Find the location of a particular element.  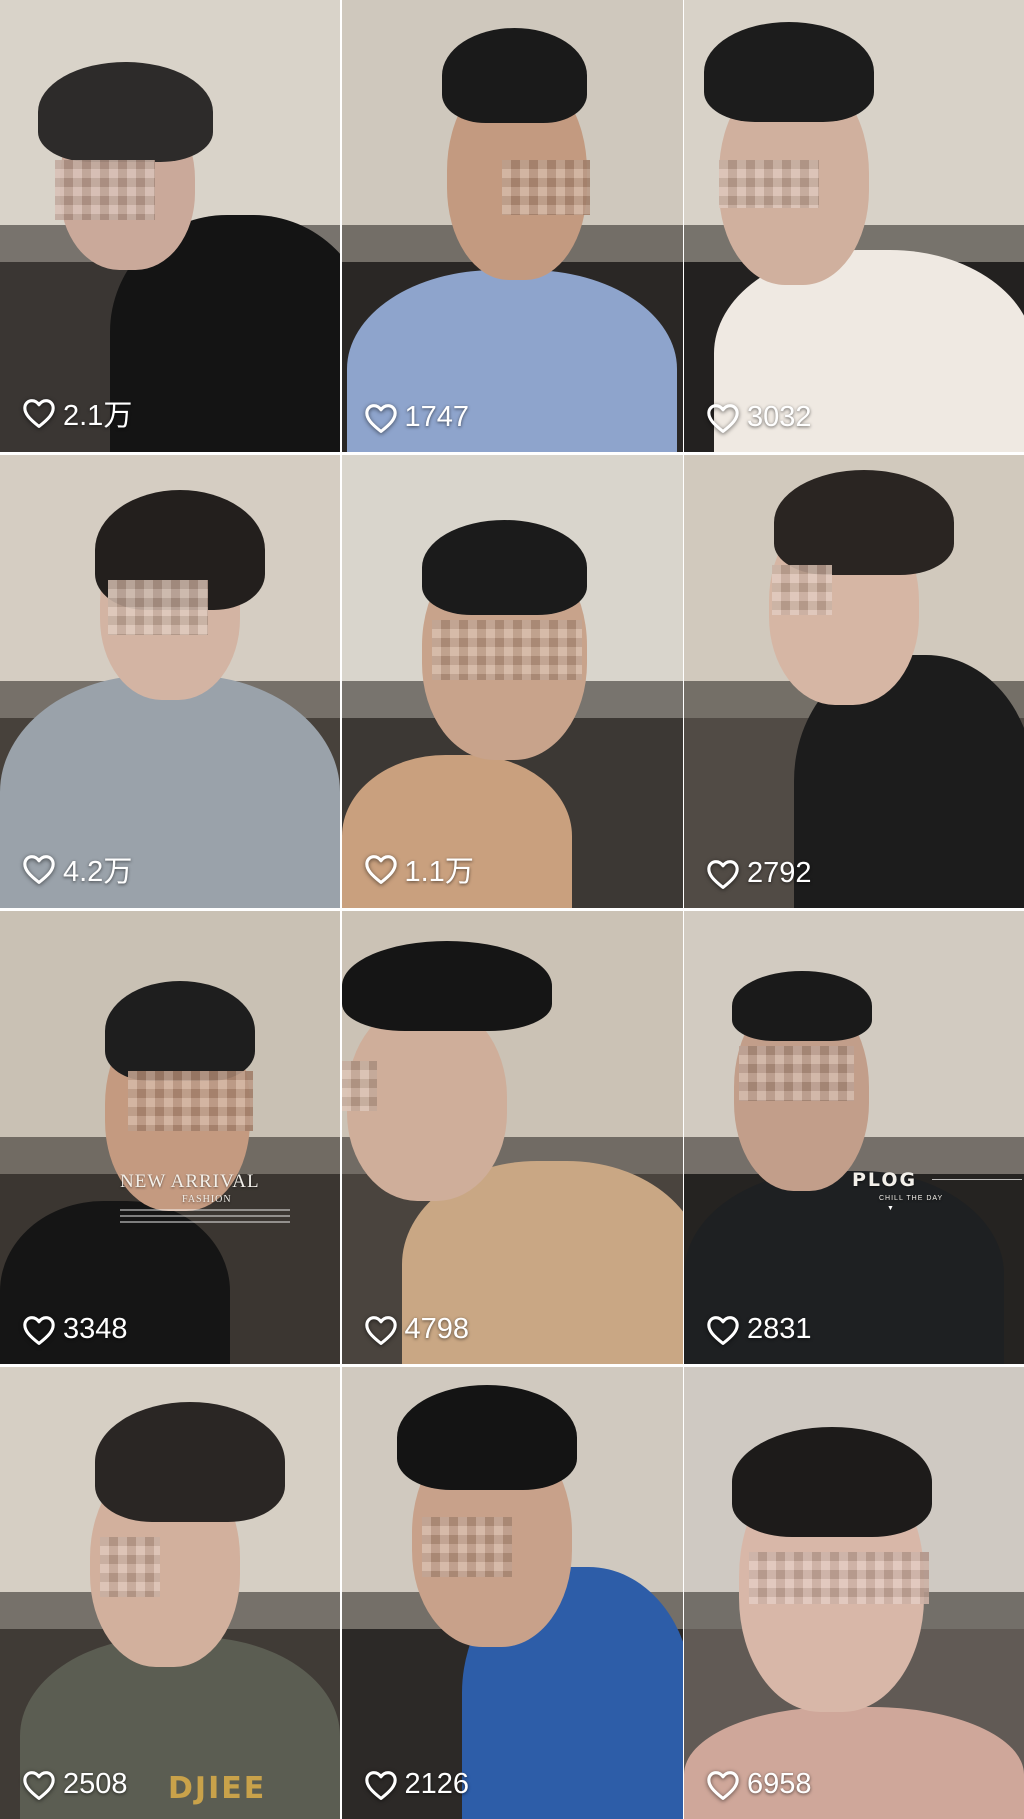

like-count: 3032 is located at coordinates (759, 417).